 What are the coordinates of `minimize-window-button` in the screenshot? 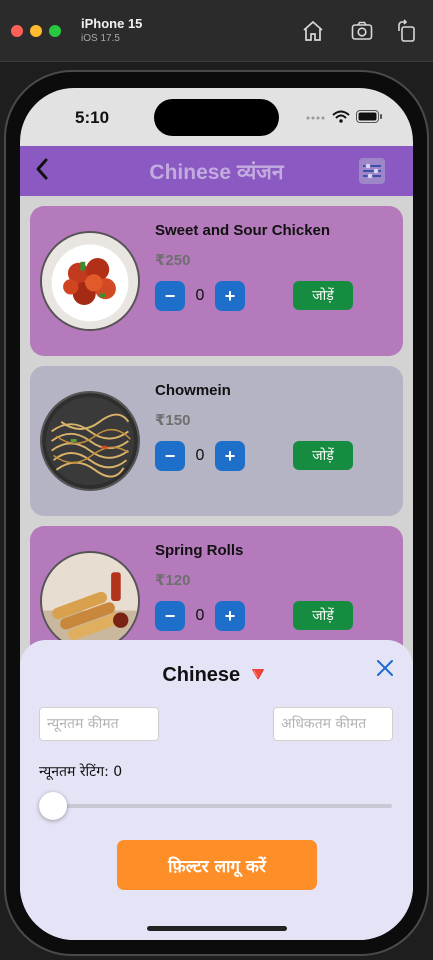 It's located at (36, 31).